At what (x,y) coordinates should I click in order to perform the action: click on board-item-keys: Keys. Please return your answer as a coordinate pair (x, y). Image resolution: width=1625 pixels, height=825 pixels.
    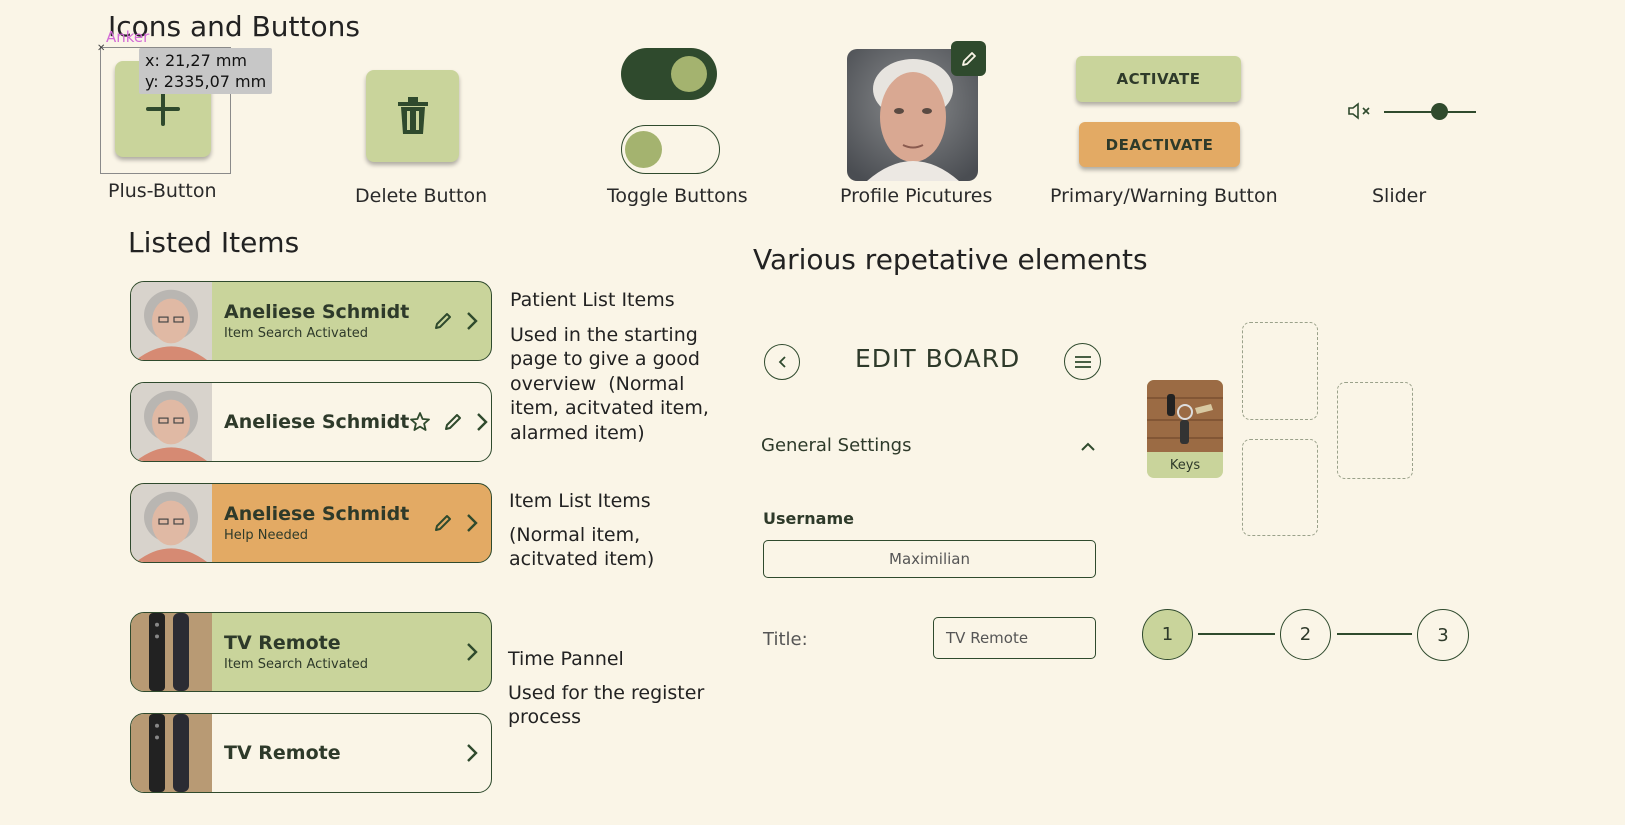
    Looking at the image, I should click on (1185, 429).